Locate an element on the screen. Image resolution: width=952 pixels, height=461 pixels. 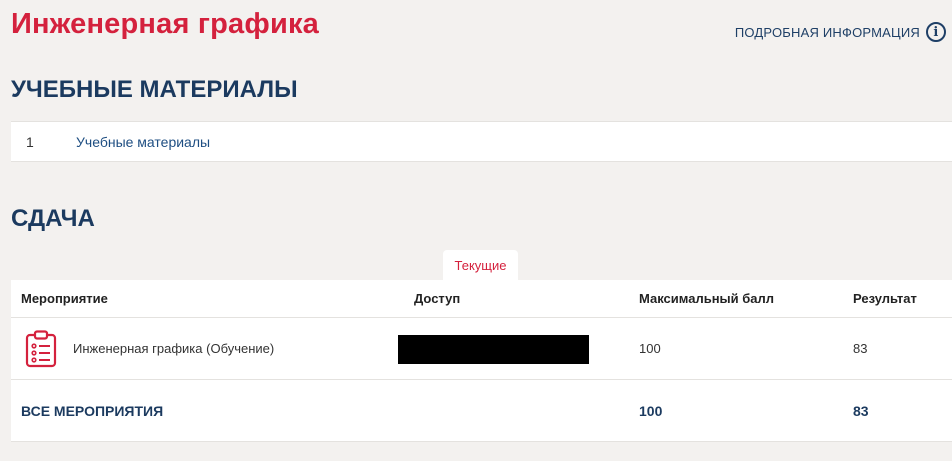
max-score-value: 100 is located at coordinates (650, 348).